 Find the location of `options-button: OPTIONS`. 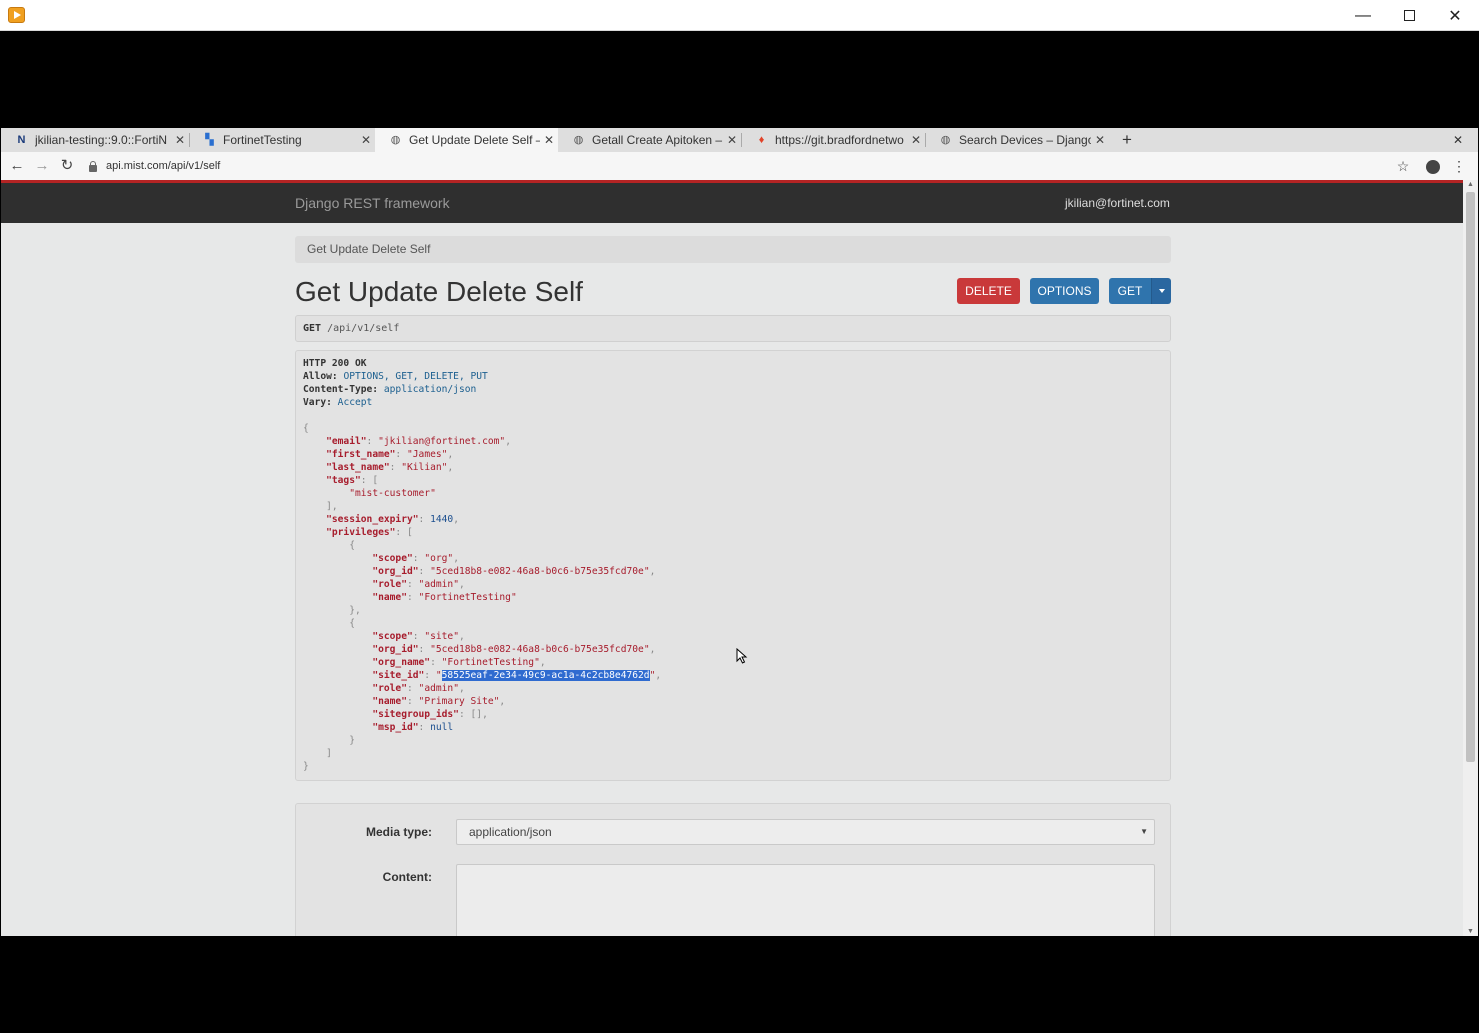

options-button: OPTIONS is located at coordinates (1064, 291).